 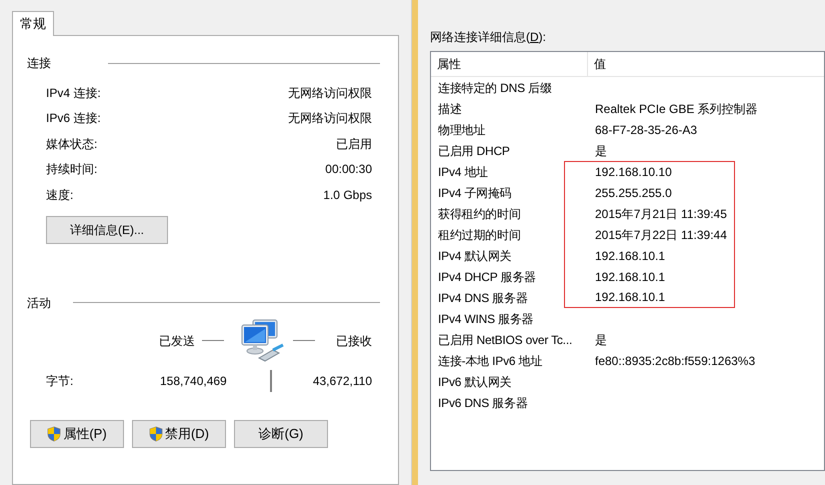 I want to click on section-heading: 活动, so click(x=39, y=303).